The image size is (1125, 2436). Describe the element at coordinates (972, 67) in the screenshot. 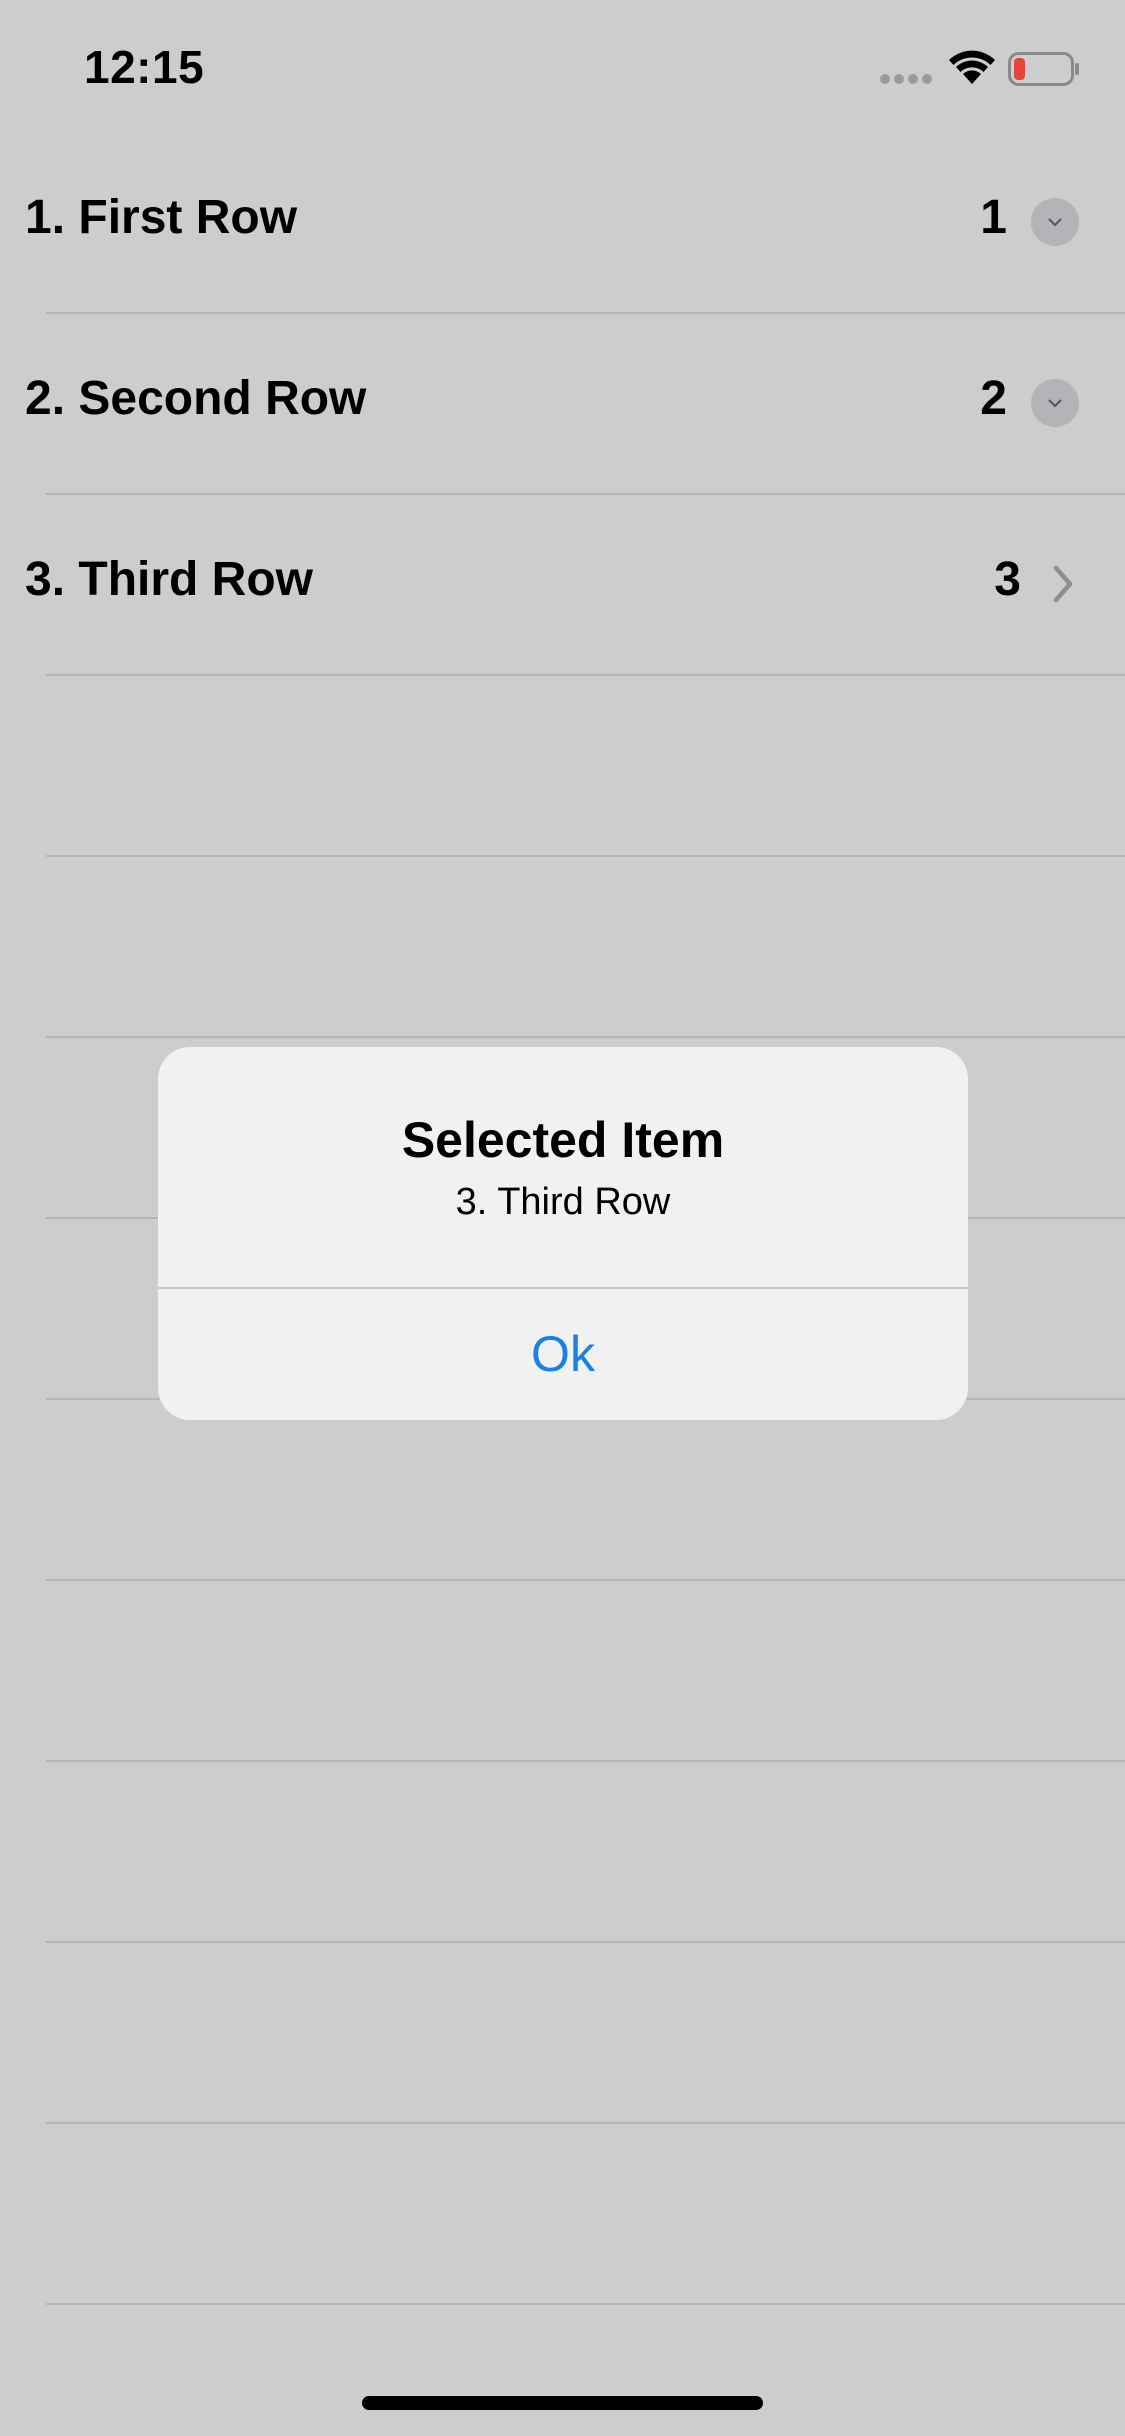

I see `wifi-icon` at that location.